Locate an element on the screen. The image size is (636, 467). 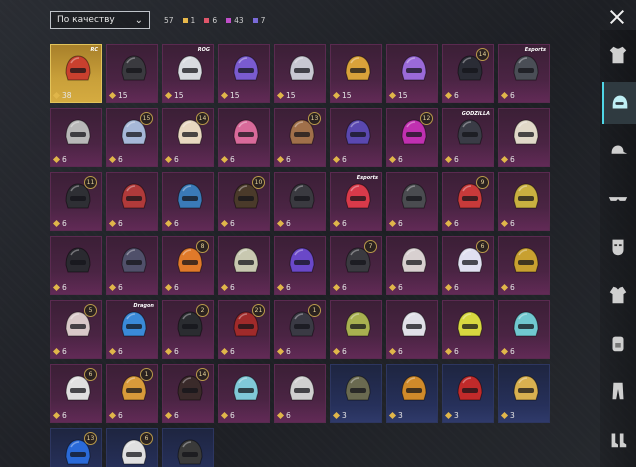
helmet-item-card is located at coordinates (188, 447).